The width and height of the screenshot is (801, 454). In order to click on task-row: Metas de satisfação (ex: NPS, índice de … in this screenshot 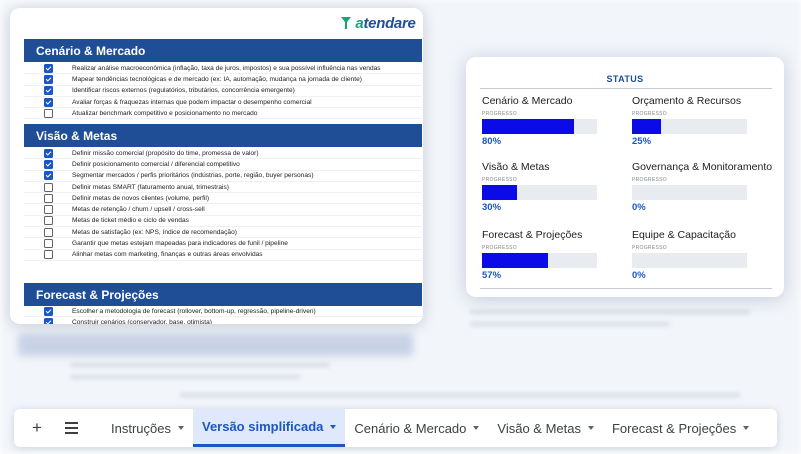, I will do `click(223, 233)`.